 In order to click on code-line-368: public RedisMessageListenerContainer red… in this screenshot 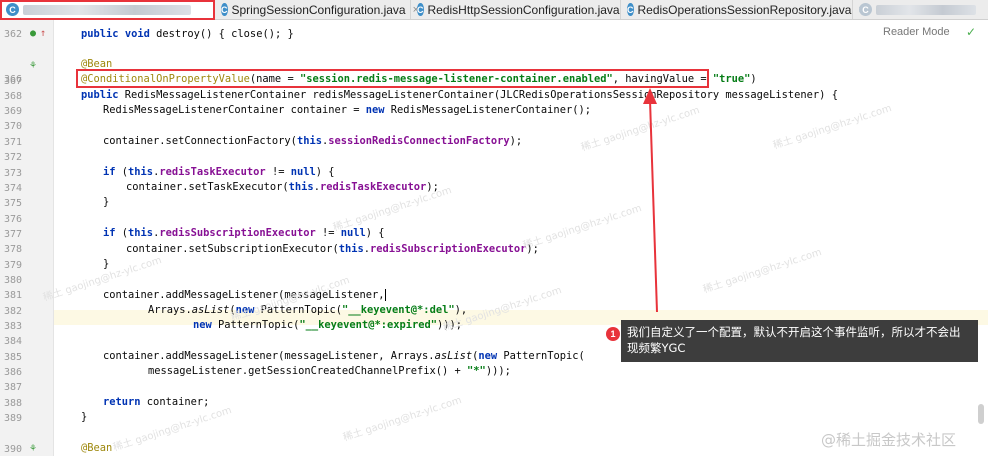, I will do `click(459, 95)`.